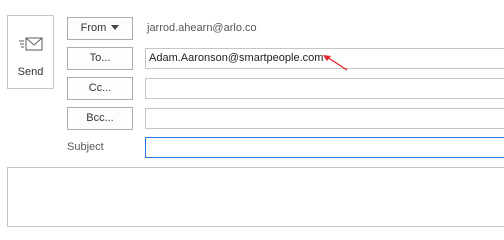 This screenshot has width=504, height=240. Describe the element at coordinates (85, 147) in the screenshot. I see `subject-label: Subject` at that location.